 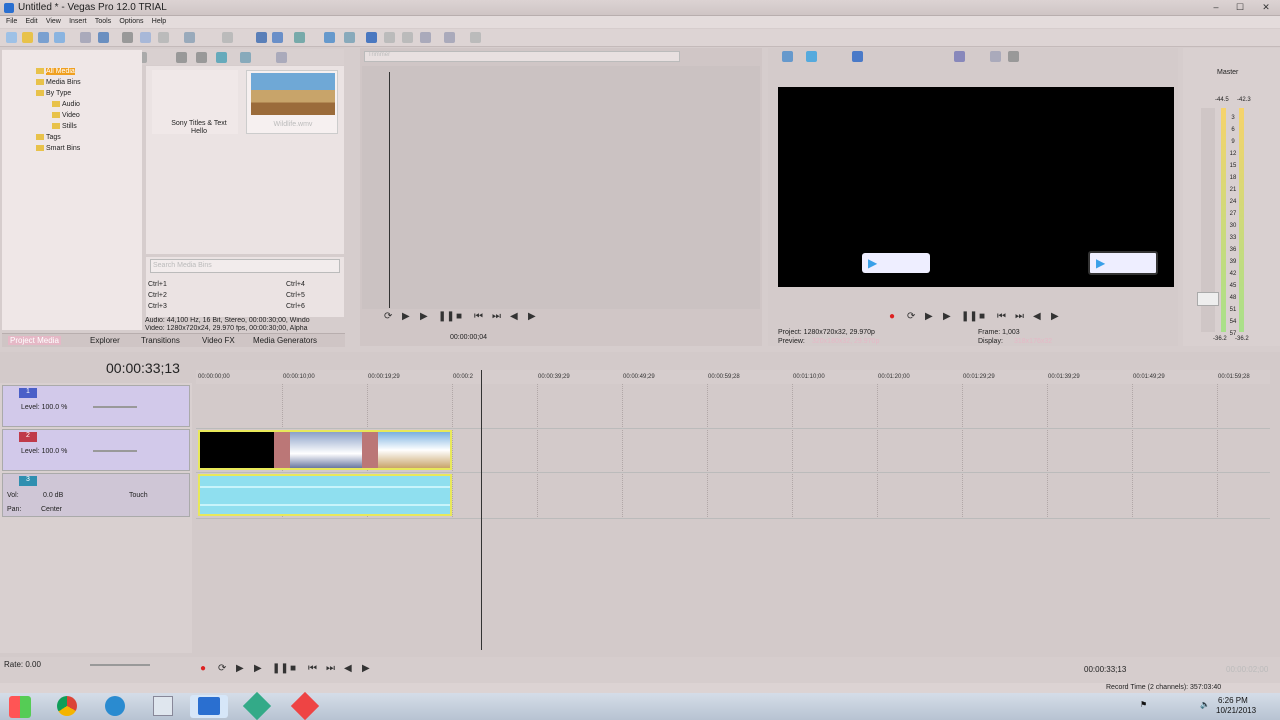 What do you see at coordinates (349, 37) in the screenshot?
I see `auto-ripple-icon` at bounding box center [349, 37].